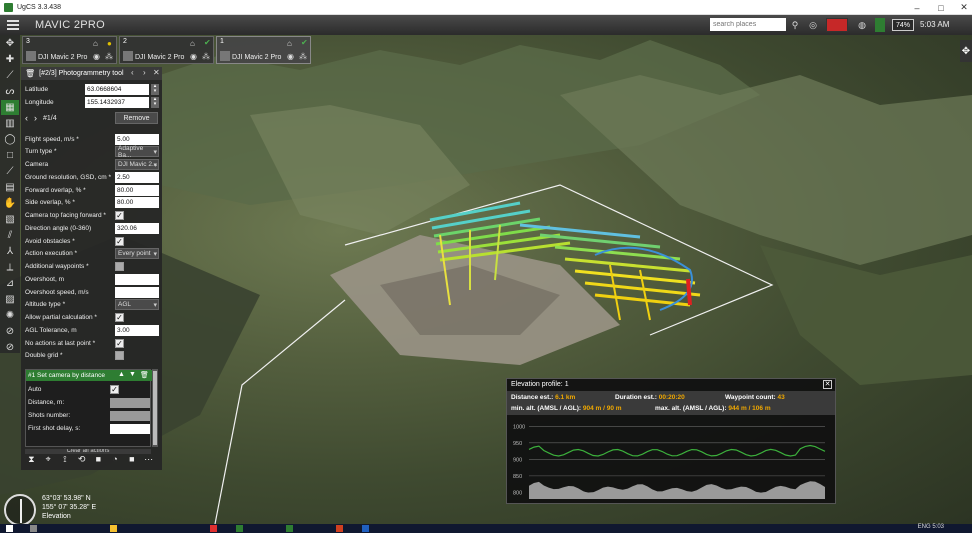 The width and height of the screenshot is (972, 533). What do you see at coordinates (130, 428) in the screenshot?
I see `delay-field` at bounding box center [130, 428].